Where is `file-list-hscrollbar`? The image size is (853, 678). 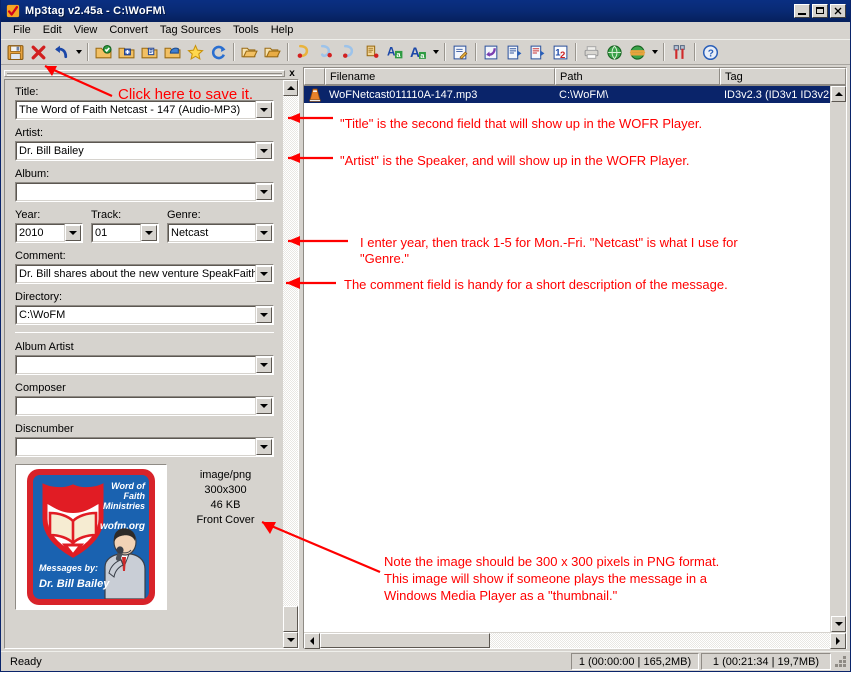
file-list-hscrollbar is located at coordinates (575, 640).